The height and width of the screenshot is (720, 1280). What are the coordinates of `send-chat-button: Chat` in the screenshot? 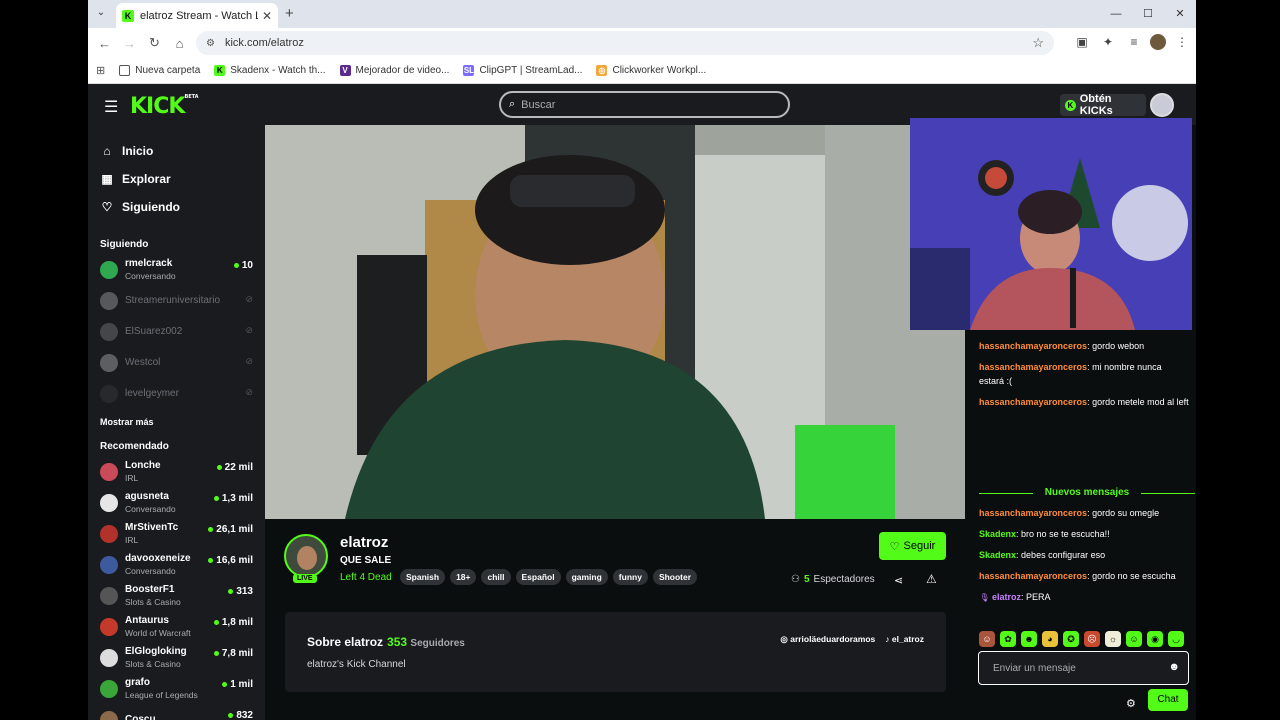 It's located at (1168, 700).